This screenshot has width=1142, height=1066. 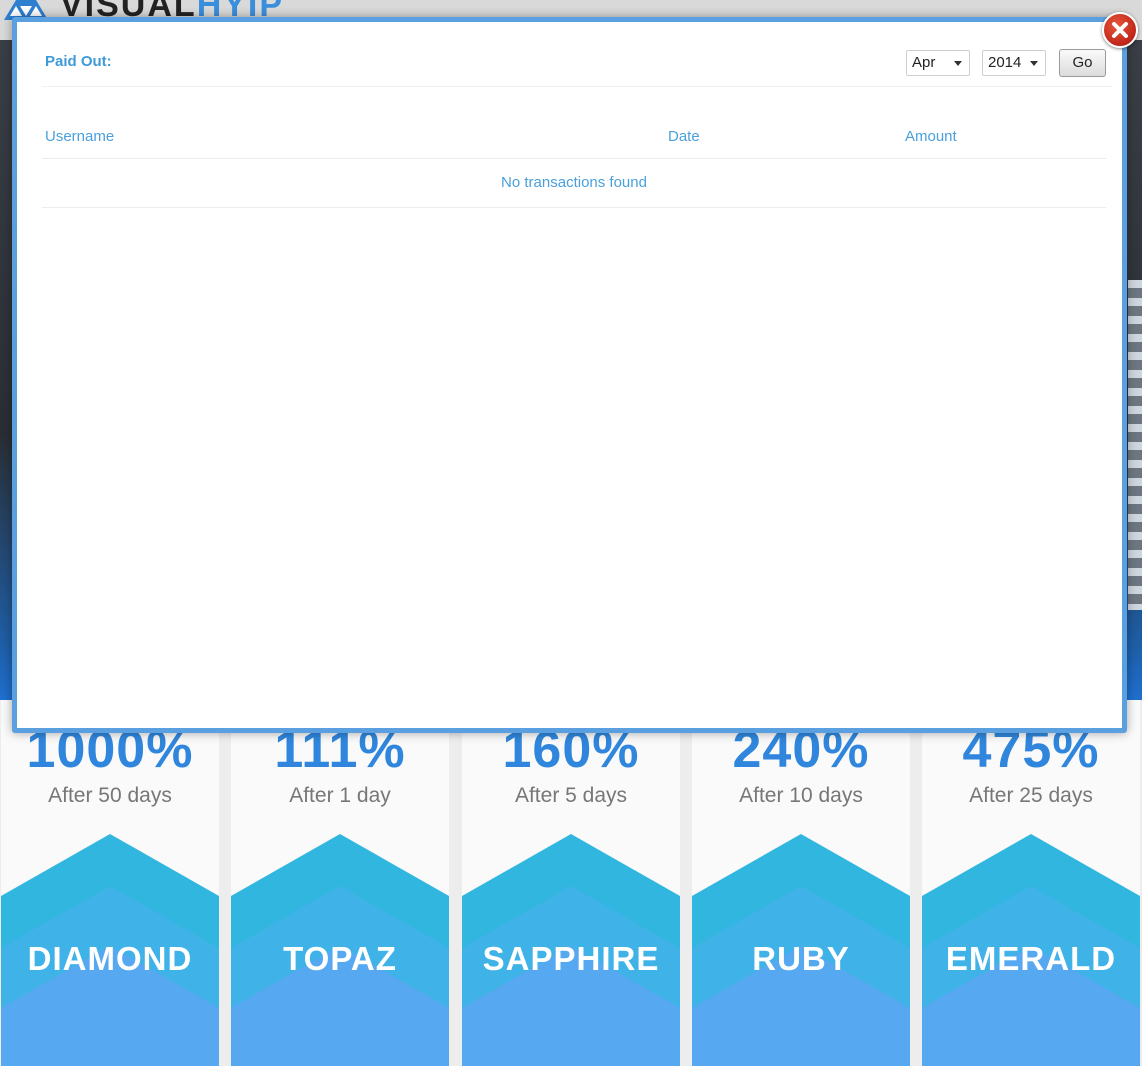 What do you see at coordinates (110, 958) in the screenshot?
I see `plan-name: DIAMOND` at bounding box center [110, 958].